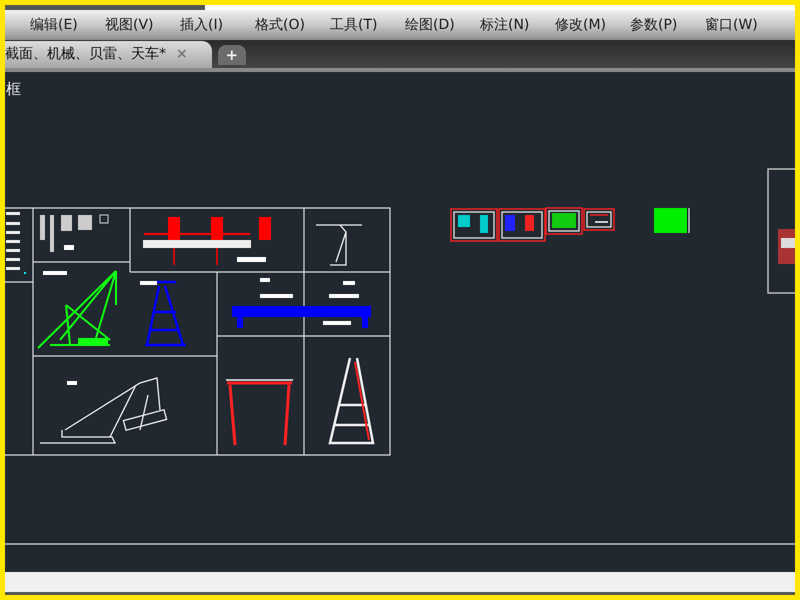 The height and width of the screenshot is (600, 800). What do you see at coordinates (16, 243) in the screenshot?
I see `legend-drawing` at bounding box center [16, 243].